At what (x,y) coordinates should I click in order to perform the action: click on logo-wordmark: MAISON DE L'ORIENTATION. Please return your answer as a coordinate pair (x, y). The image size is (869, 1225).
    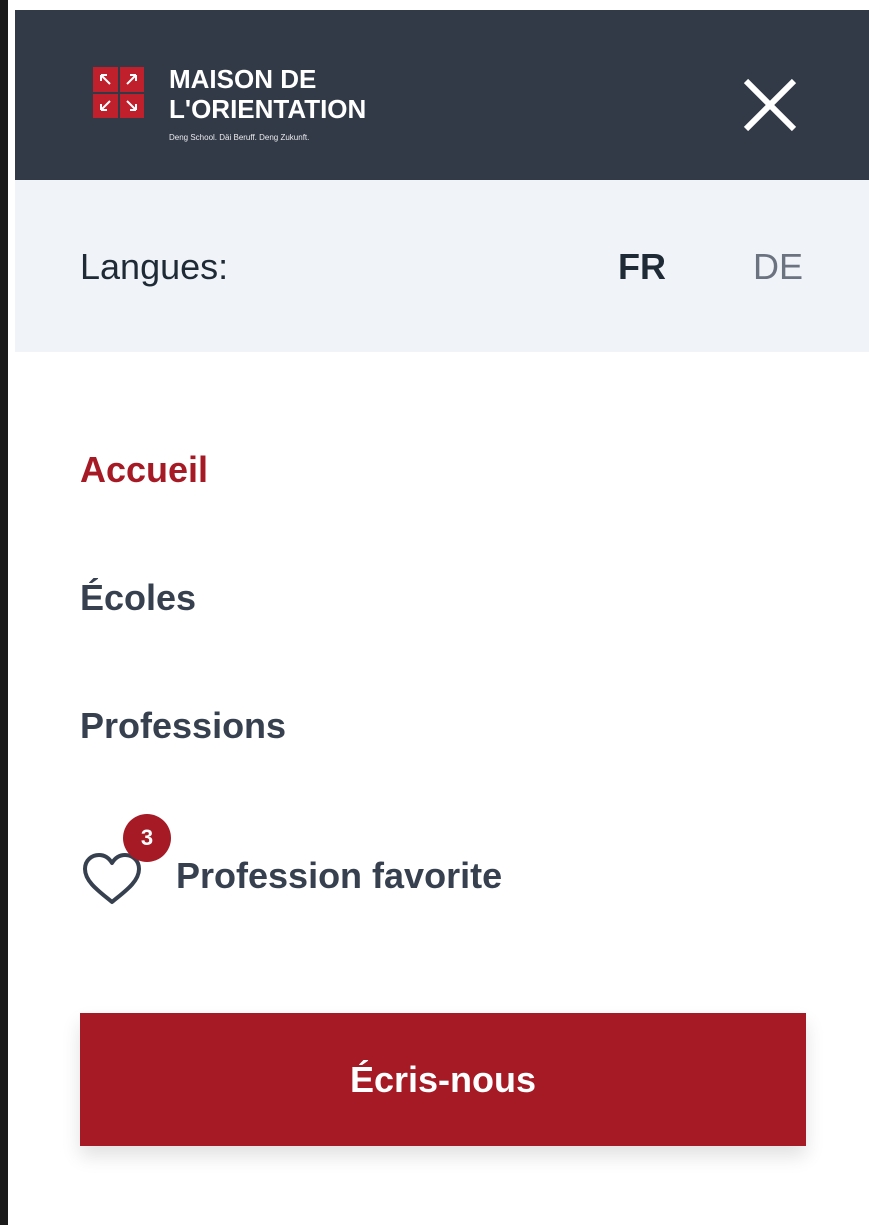
    Looking at the image, I should click on (267, 94).